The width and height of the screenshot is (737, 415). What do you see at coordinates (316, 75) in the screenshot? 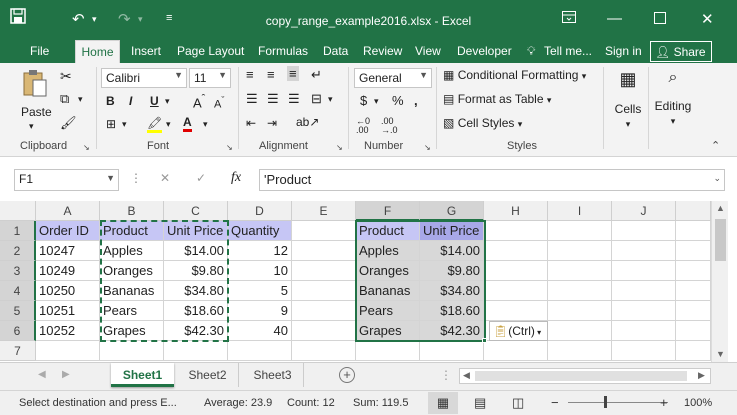
I see `wrap-text-icon: ↵` at bounding box center [316, 75].